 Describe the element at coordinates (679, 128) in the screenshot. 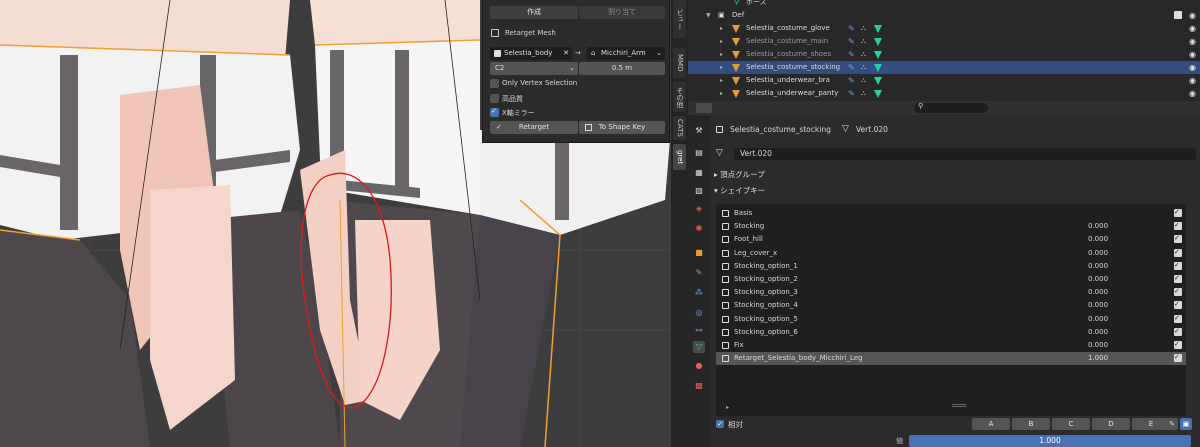

I see `tab-cats: CATS` at that location.